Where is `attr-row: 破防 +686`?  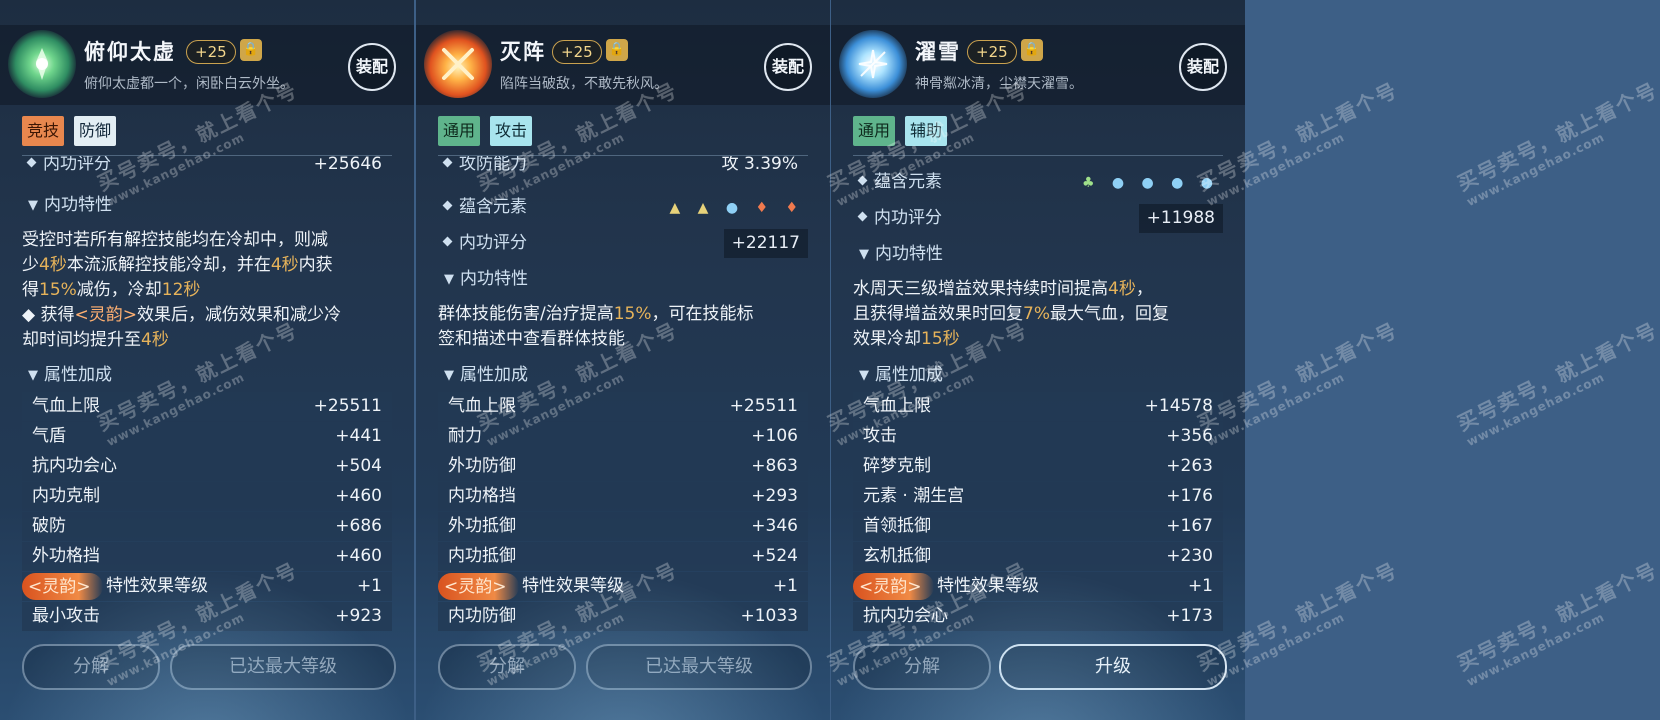 attr-row: 破防 +686 is located at coordinates (207, 526).